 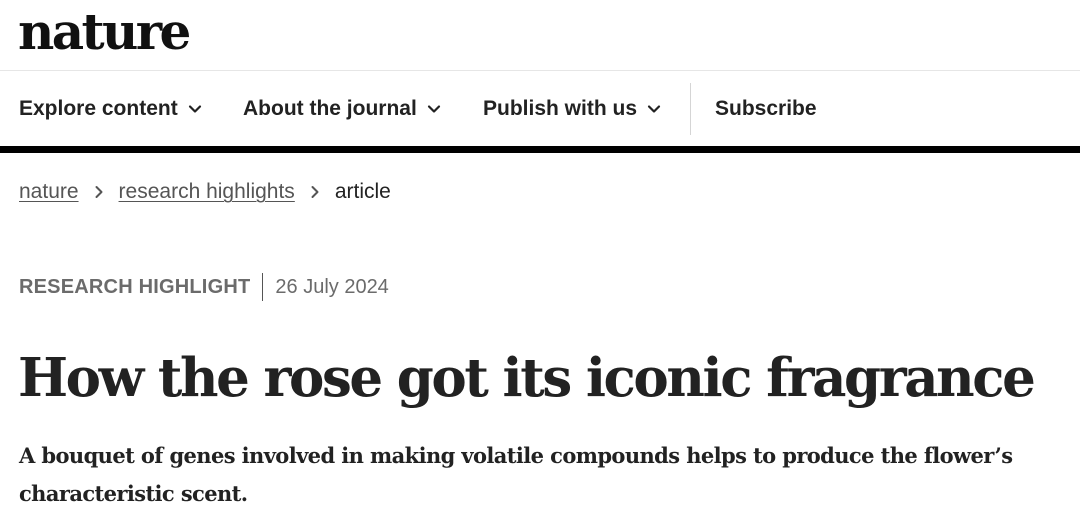 I want to click on nav-divider, so click(x=690, y=109).